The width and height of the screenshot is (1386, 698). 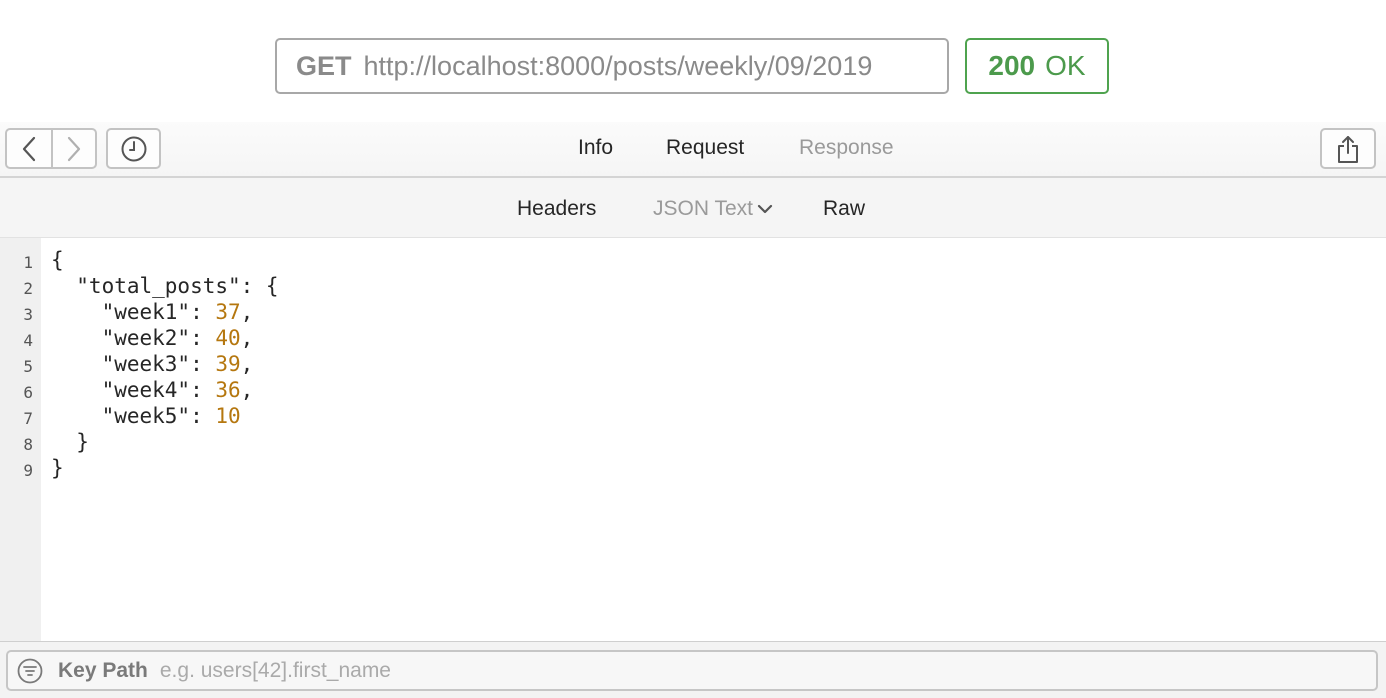 I want to click on tab-json-text: JSON Text, so click(x=713, y=209).